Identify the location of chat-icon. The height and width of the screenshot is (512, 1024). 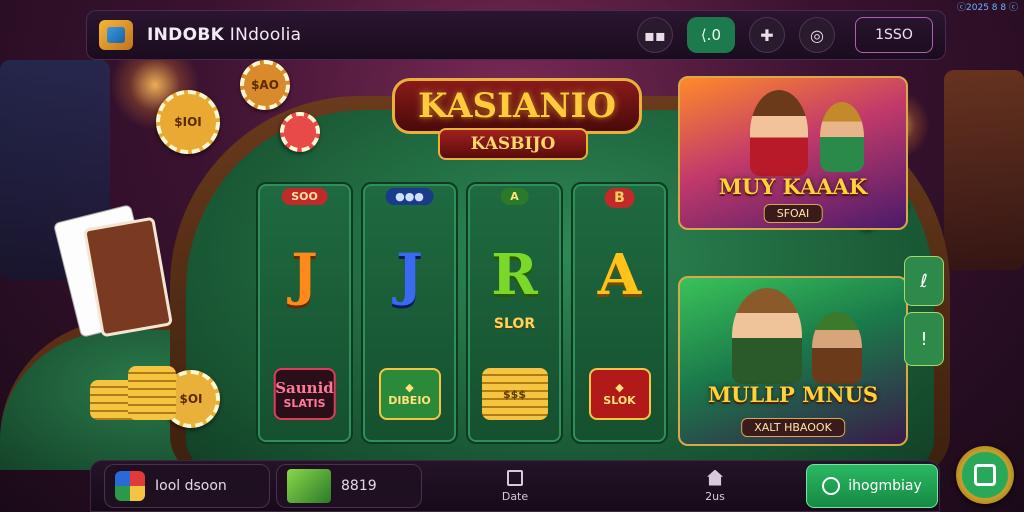
(831, 486).